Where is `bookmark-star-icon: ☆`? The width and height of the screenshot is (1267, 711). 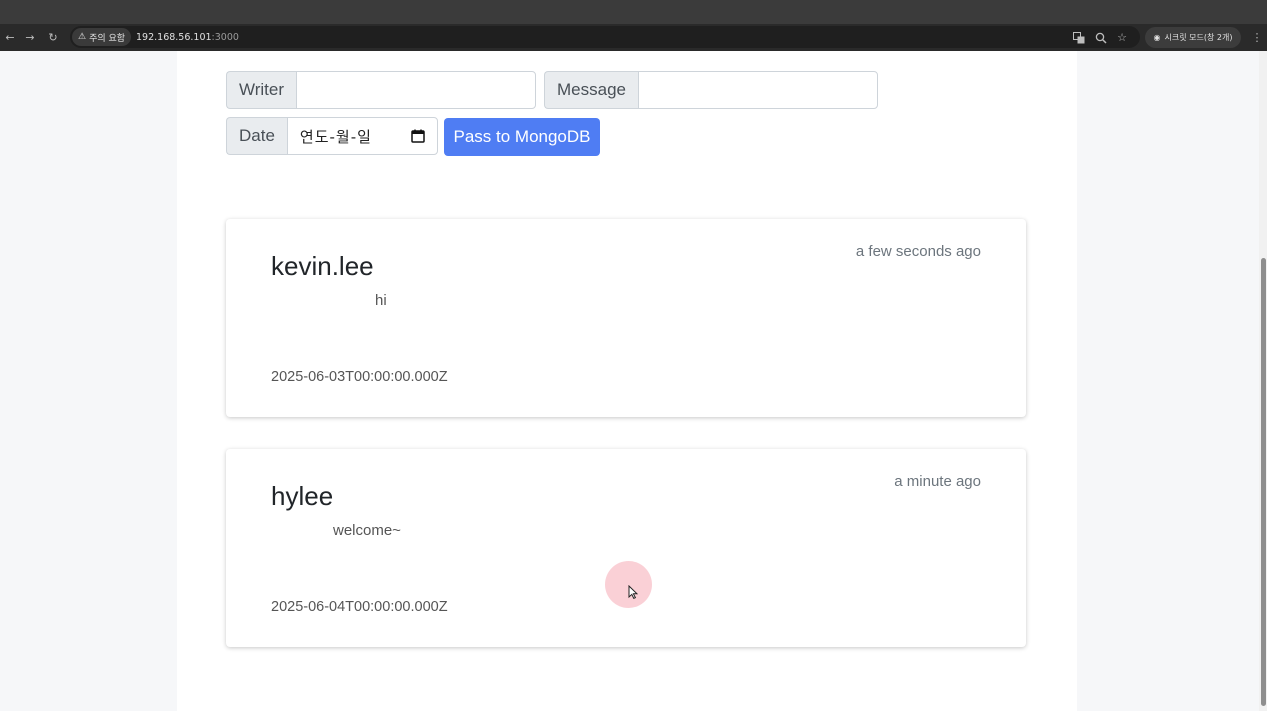
bookmark-star-icon: ☆ is located at coordinates (1122, 37).